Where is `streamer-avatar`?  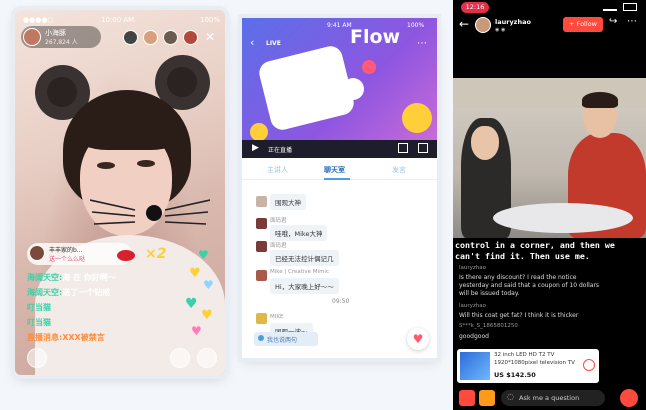
streamer-avatar is located at coordinates (483, 25).